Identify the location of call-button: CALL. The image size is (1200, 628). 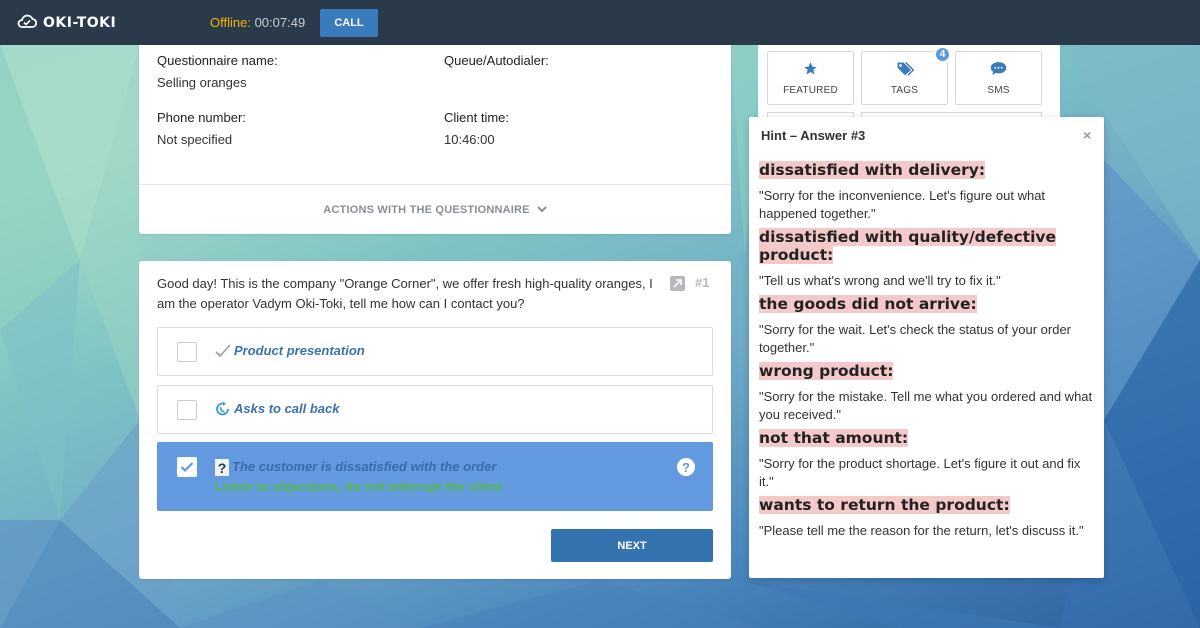
(349, 23).